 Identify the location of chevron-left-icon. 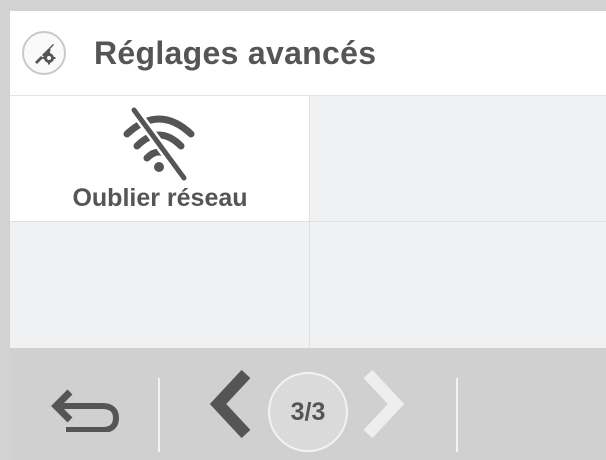
(230, 404).